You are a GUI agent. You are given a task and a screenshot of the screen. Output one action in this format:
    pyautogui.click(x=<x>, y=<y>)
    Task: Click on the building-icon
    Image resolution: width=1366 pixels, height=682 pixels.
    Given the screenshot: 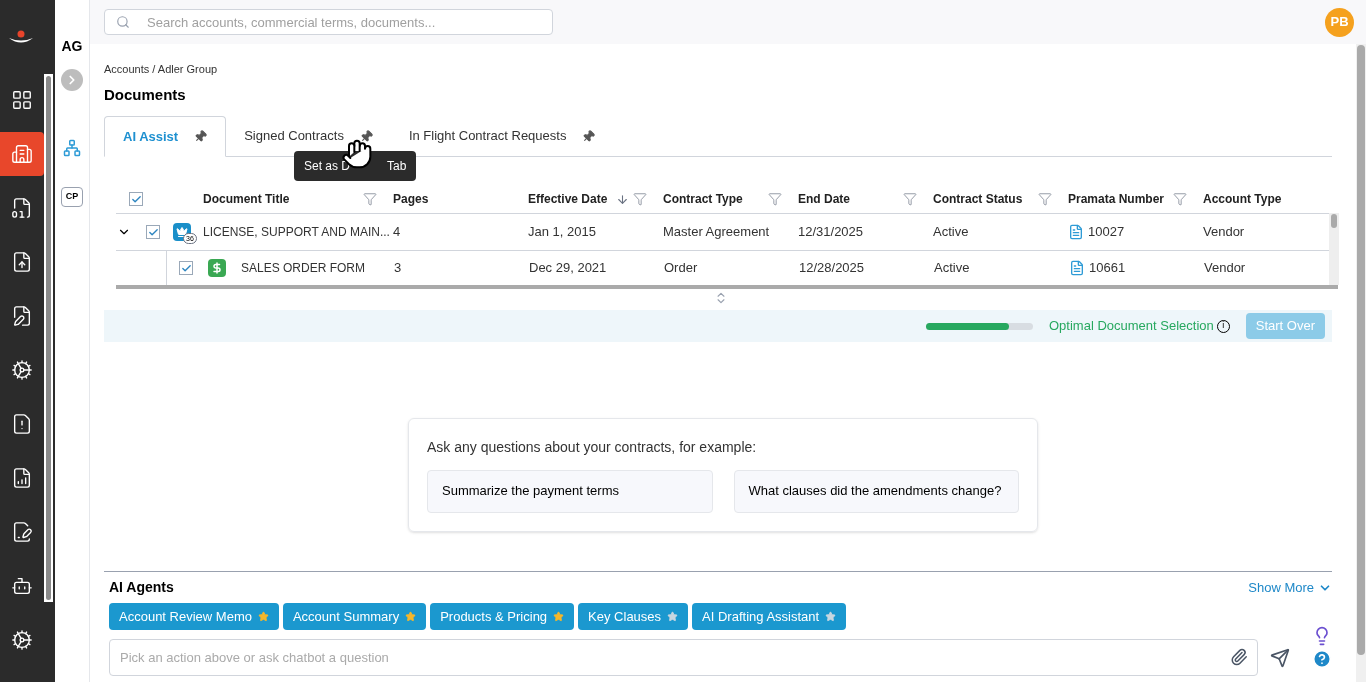 What is the action you would take?
    pyautogui.click(x=22, y=154)
    